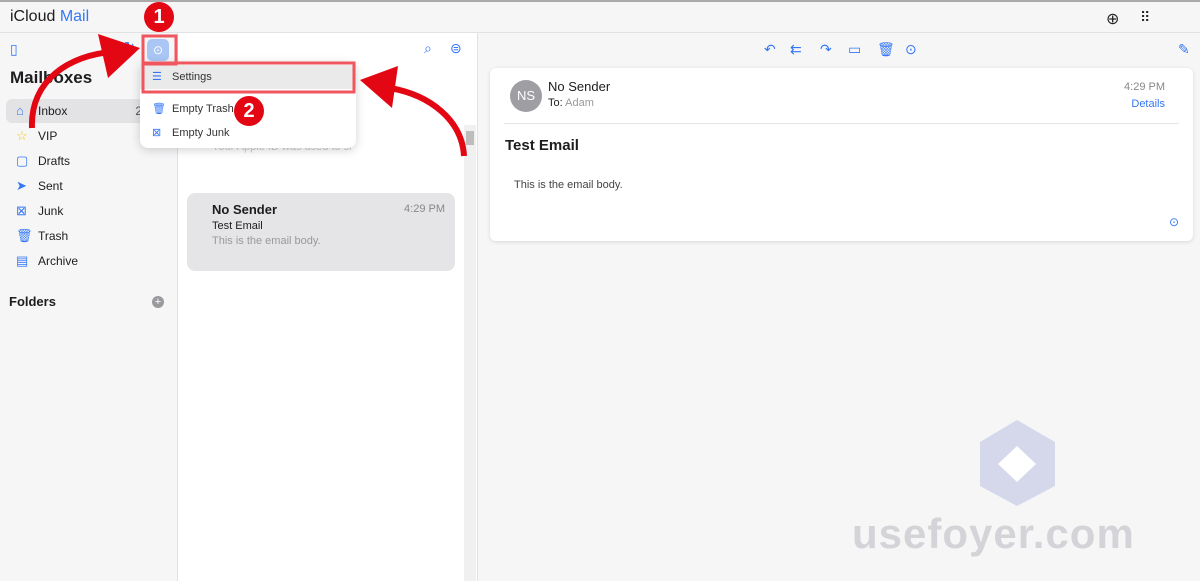 Image resolution: width=1200 pixels, height=581 pixels. Describe the element at coordinates (159, 50) in the screenshot. I see `highlight-box-actions` at that location.